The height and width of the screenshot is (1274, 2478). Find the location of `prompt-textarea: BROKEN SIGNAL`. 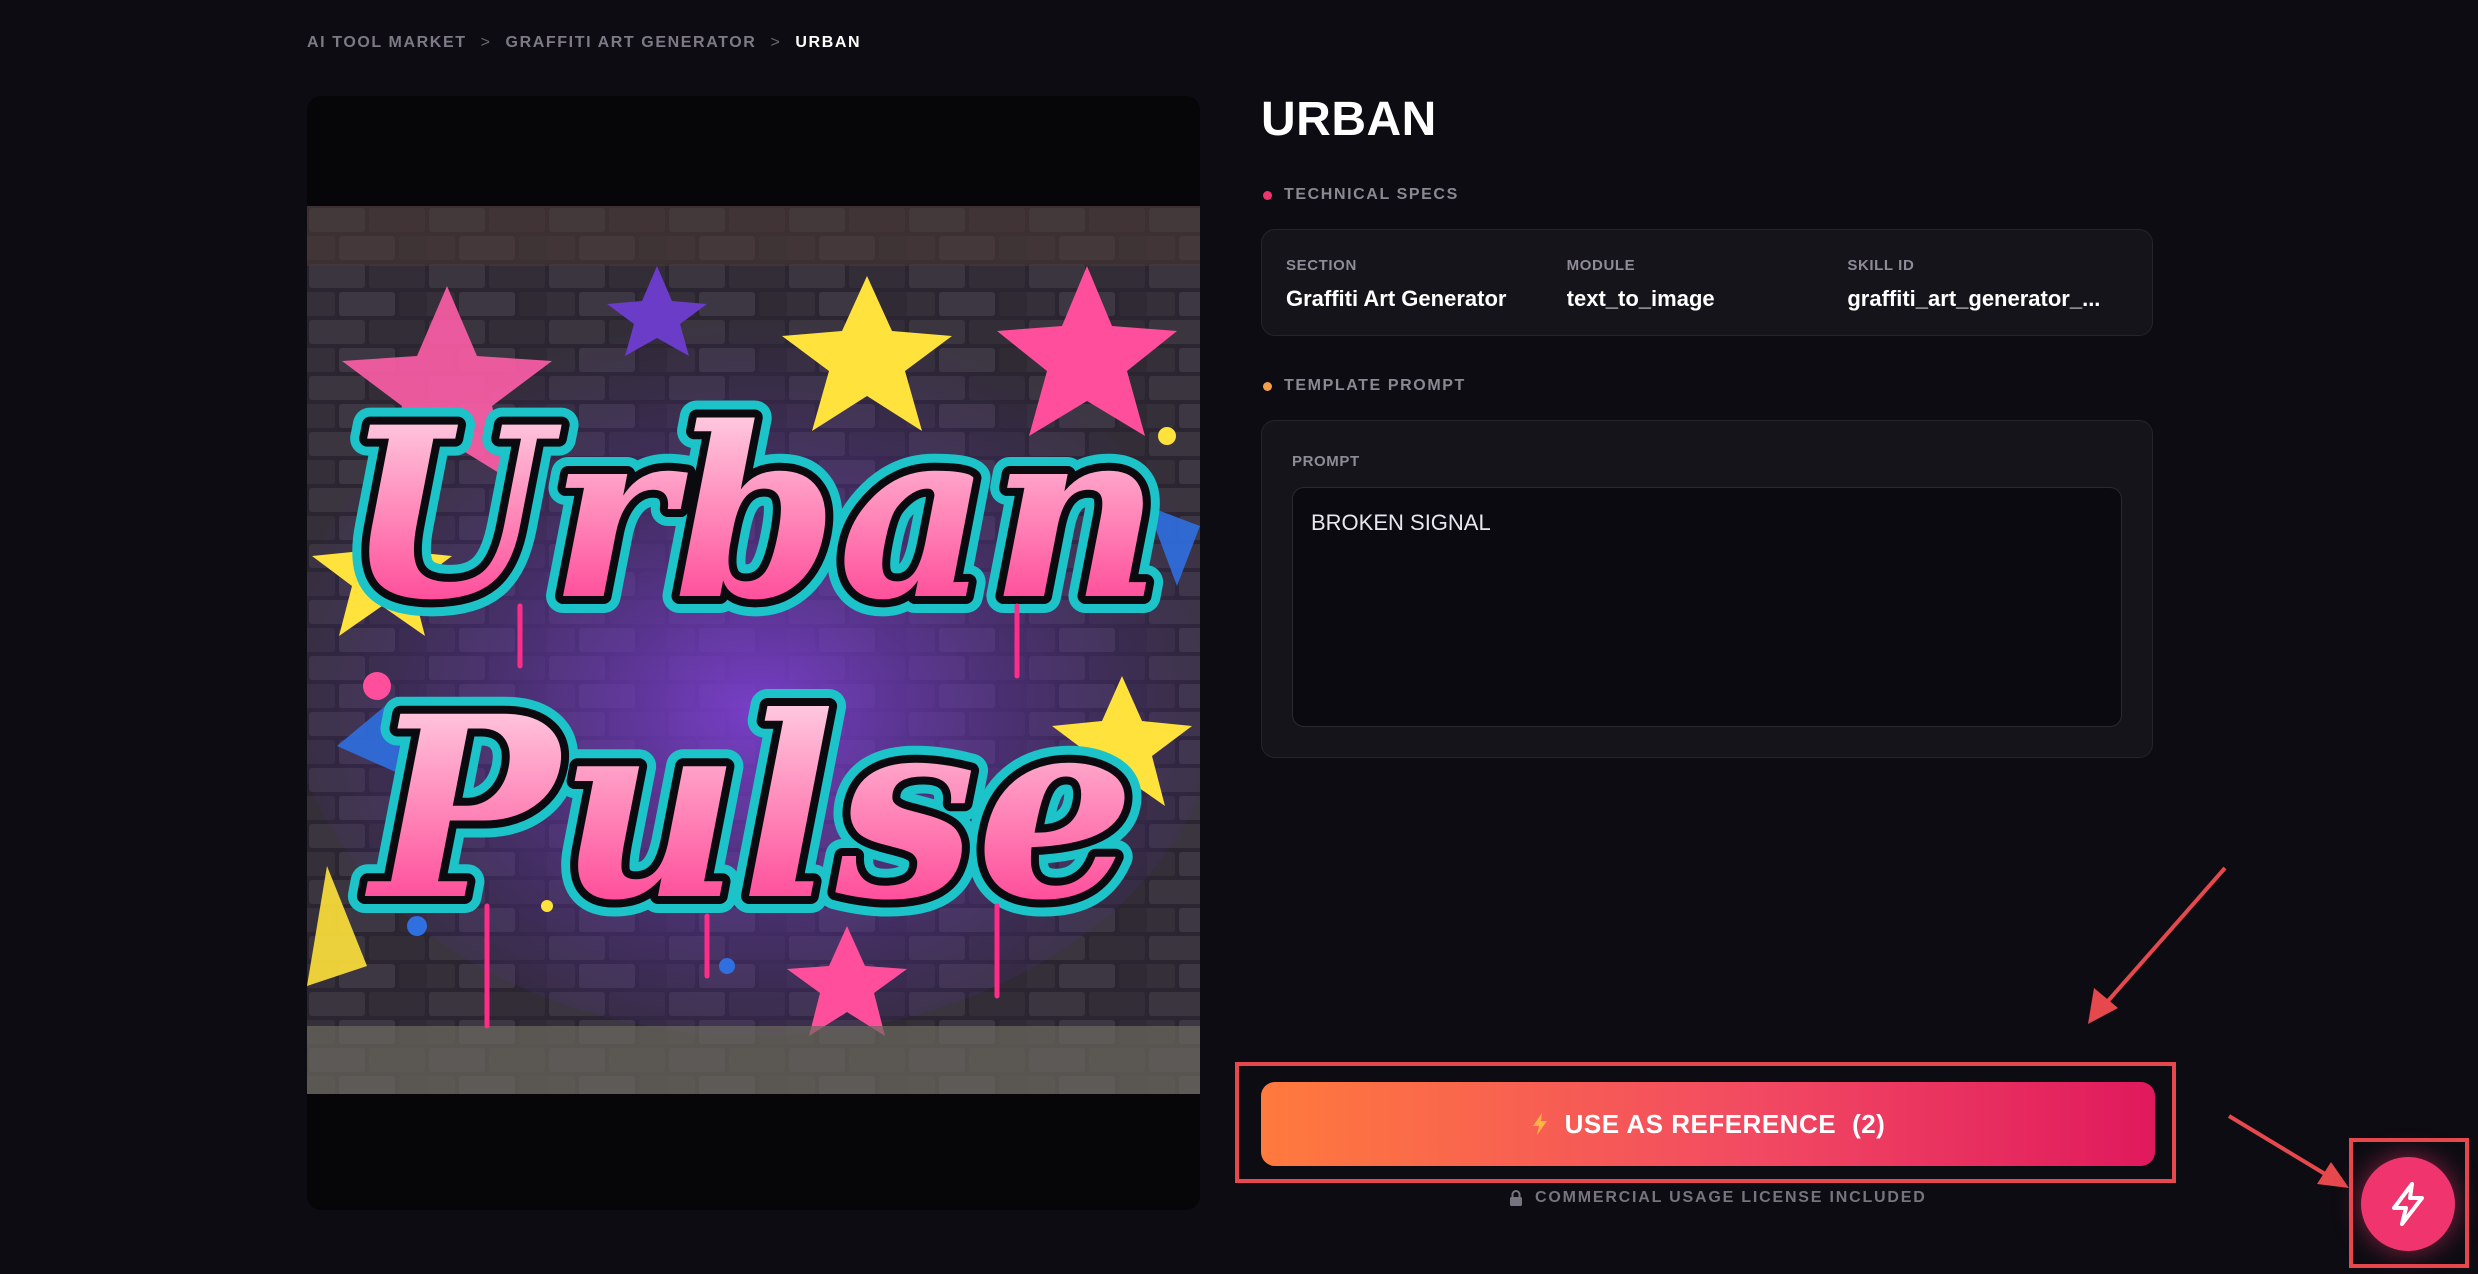

prompt-textarea: BROKEN SIGNAL is located at coordinates (1707, 607).